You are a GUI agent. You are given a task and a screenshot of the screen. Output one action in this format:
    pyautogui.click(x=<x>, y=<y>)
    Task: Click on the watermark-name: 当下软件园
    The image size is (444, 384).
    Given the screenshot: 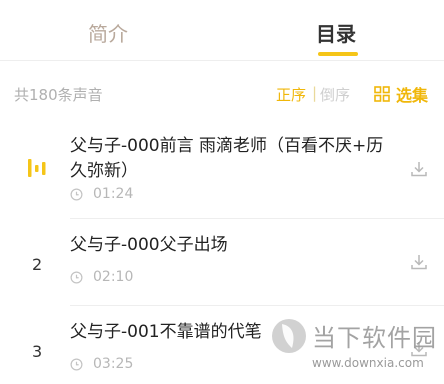 What is the action you would take?
    pyautogui.click(x=374, y=338)
    